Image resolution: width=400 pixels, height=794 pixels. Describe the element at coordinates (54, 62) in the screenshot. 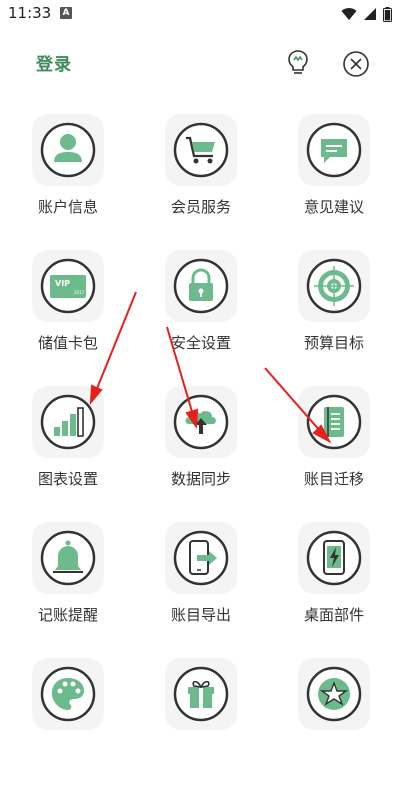

I see `login-link: 登录` at that location.